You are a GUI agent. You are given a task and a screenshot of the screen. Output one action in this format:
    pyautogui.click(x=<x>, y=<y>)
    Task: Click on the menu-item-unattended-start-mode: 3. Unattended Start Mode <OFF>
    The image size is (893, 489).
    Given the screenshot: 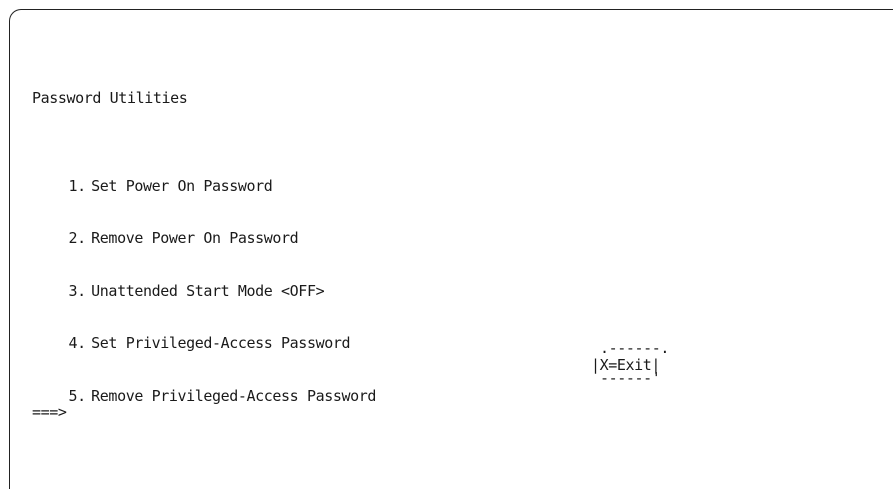 What is the action you would take?
    pyautogui.click(x=205, y=291)
    